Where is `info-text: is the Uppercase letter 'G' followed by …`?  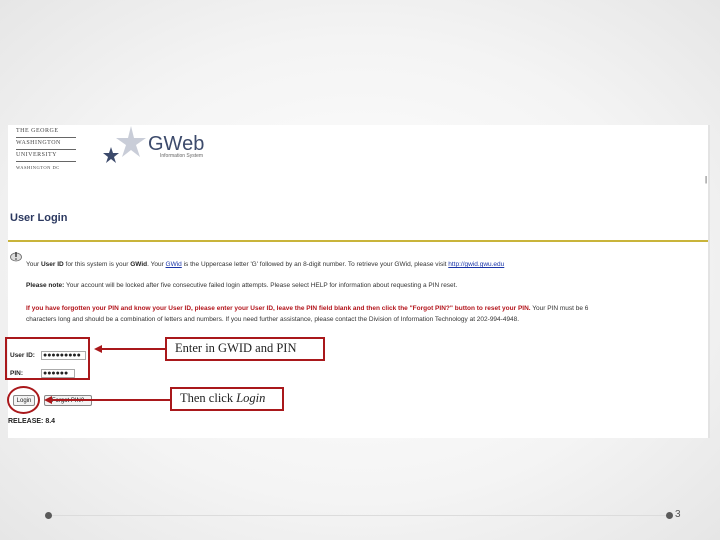
info-text: is the Uppercase letter 'G' followed by … is located at coordinates (315, 264).